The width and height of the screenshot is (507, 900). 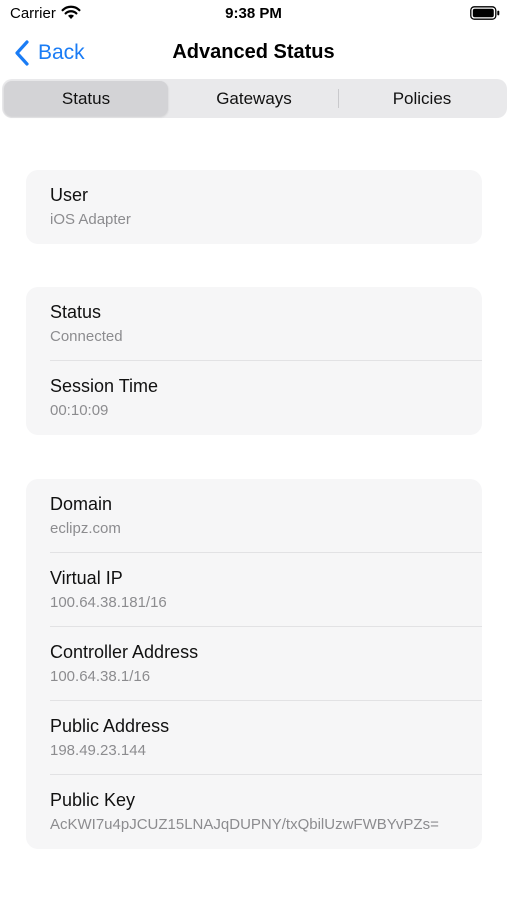 I want to click on status-bar: Carrier 9:38 PM, so click(x=253, y=14).